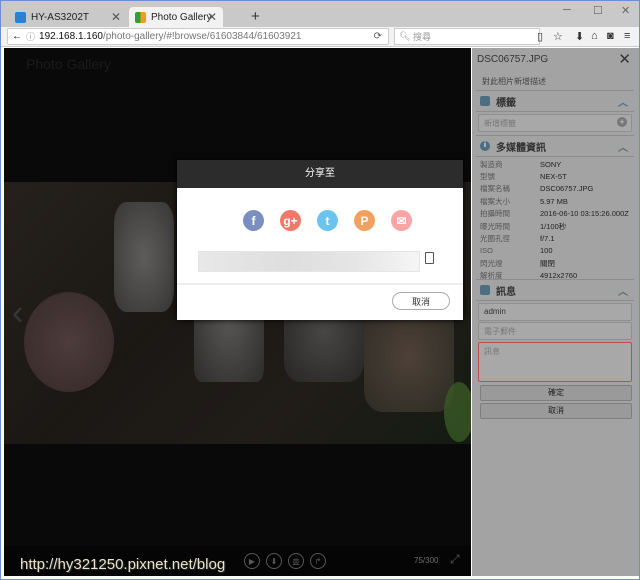 The width and height of the screenshot is (640, 580). I want to click on file-name: DSC06757.JPG, so click(513, 59).